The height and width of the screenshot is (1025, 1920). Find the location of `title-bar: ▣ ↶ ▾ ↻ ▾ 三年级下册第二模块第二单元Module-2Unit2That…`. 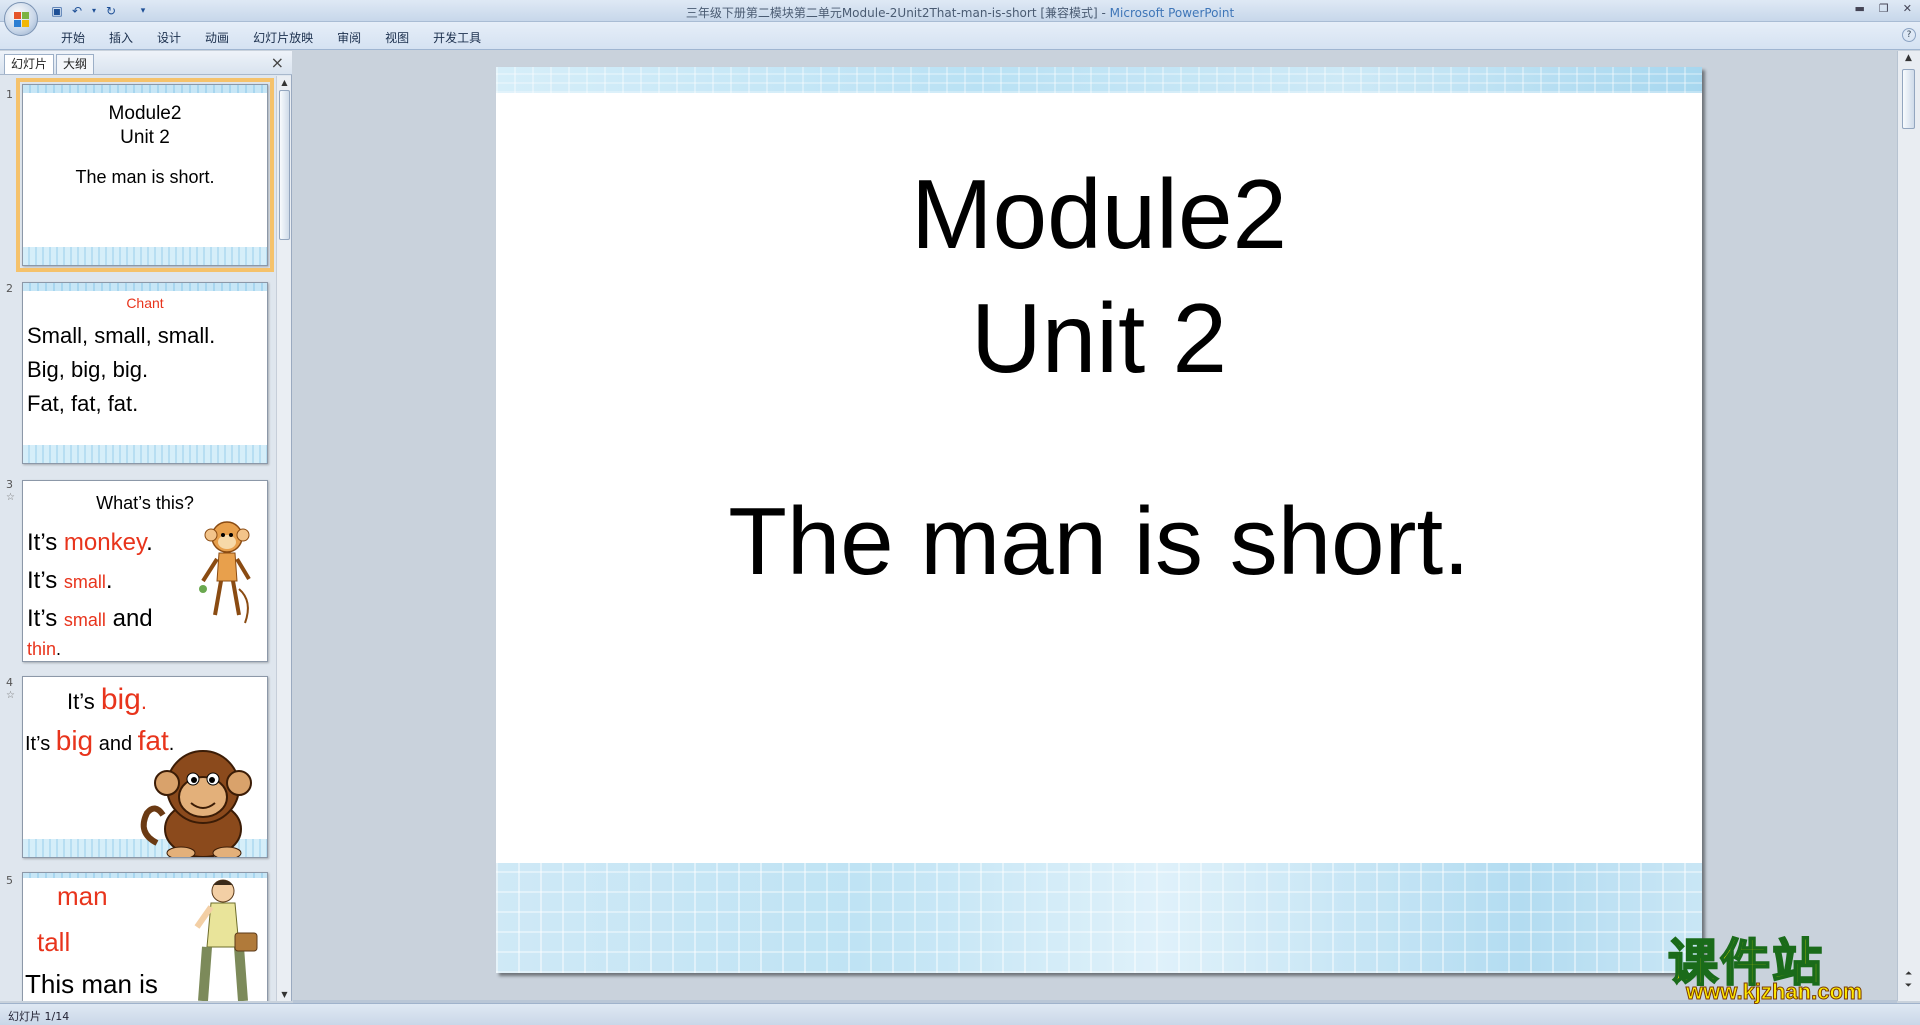

title-bar: ▣ ↶ ▾ ↻ ▾ 三年级下册第二模块第二单元Module-2Unit2That… is located at coordinates (960, 11).